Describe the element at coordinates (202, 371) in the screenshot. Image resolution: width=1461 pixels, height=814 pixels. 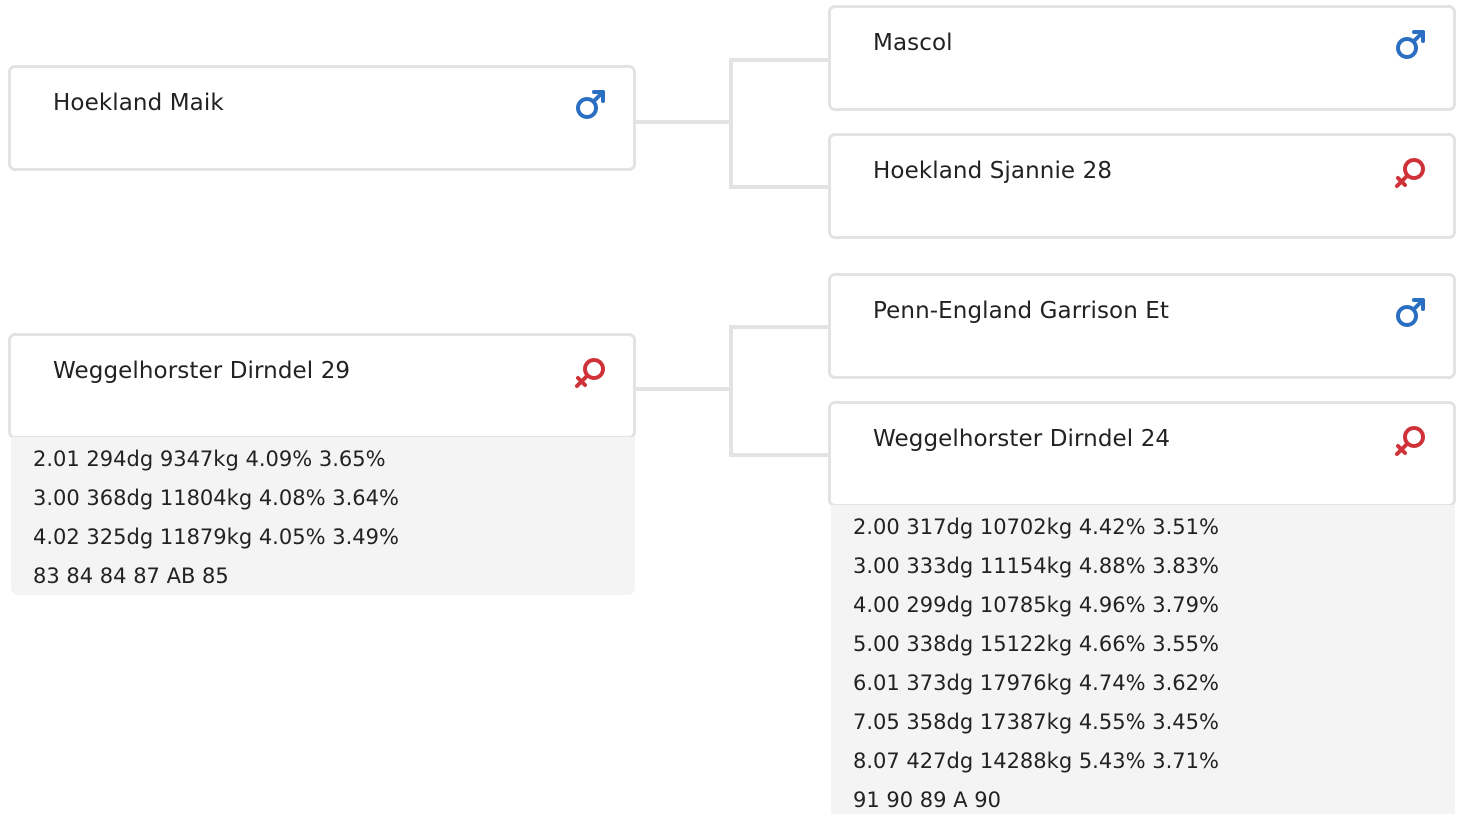
I see `animal-name: Weggelhorster Dirndel 29` at that location.